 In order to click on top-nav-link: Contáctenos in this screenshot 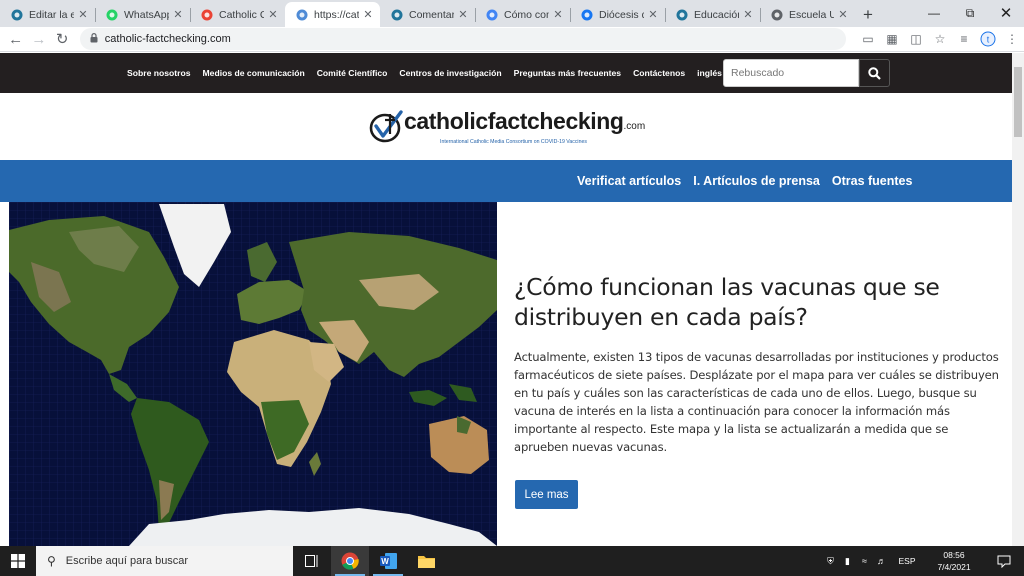, I will do `click(659, 73)`.